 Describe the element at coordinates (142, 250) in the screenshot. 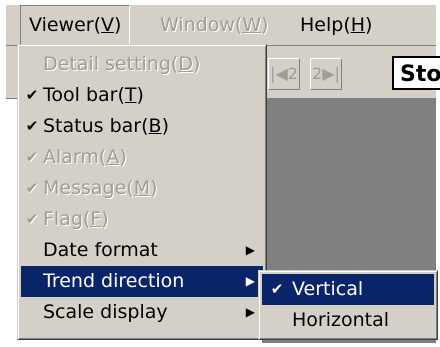

I see `menu-item-date-format: Date format ▶` at that location.